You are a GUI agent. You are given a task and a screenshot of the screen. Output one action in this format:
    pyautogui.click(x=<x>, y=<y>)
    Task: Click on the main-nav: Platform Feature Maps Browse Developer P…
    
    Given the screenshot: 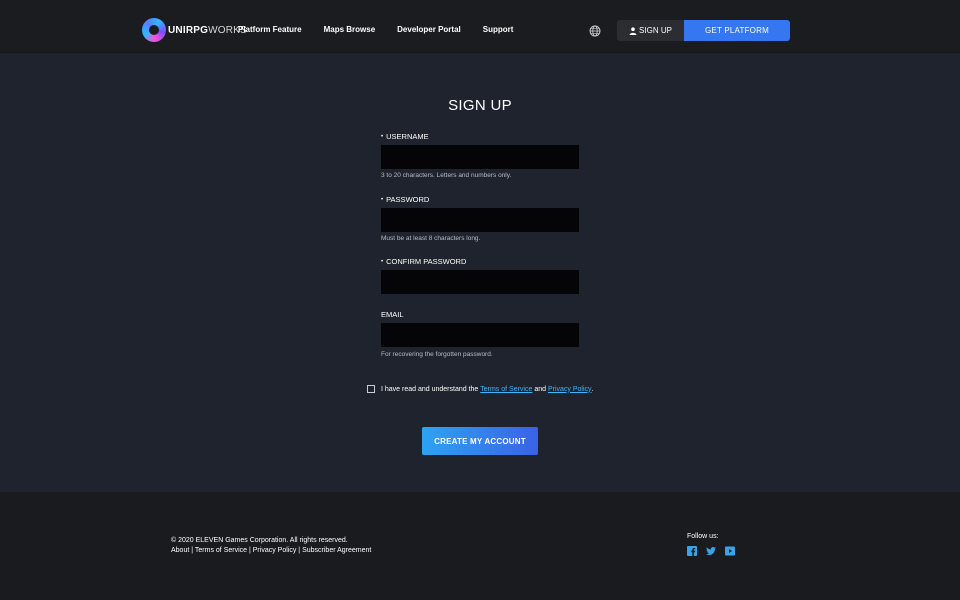 What is the action you would take?
    pyautogui.click(x=386, y=29)
    